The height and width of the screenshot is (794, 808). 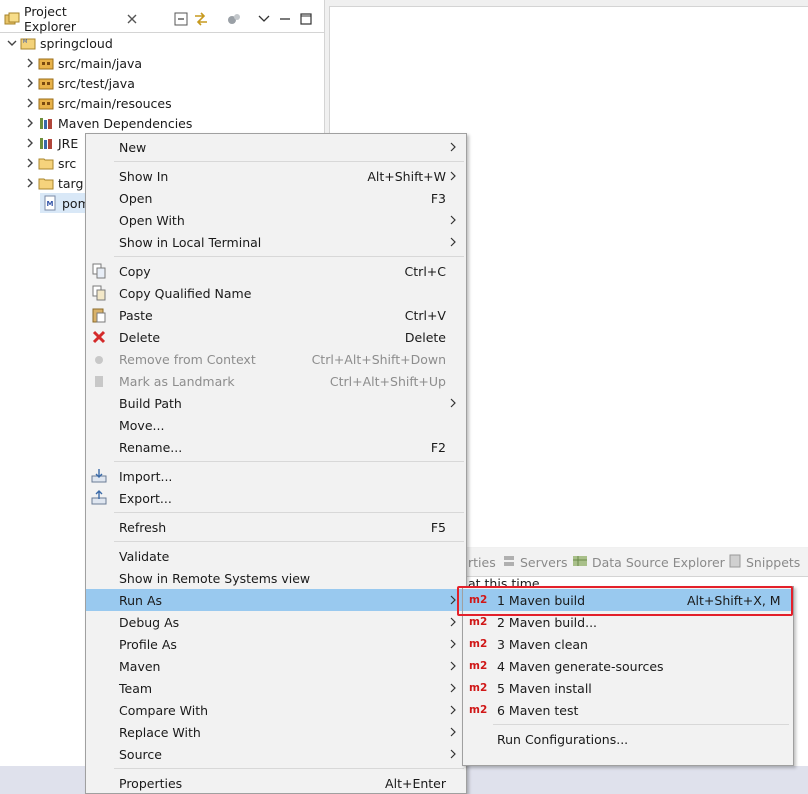 I want to click on menu-item-profile-as: Profile As, so click(x=276, y=644).